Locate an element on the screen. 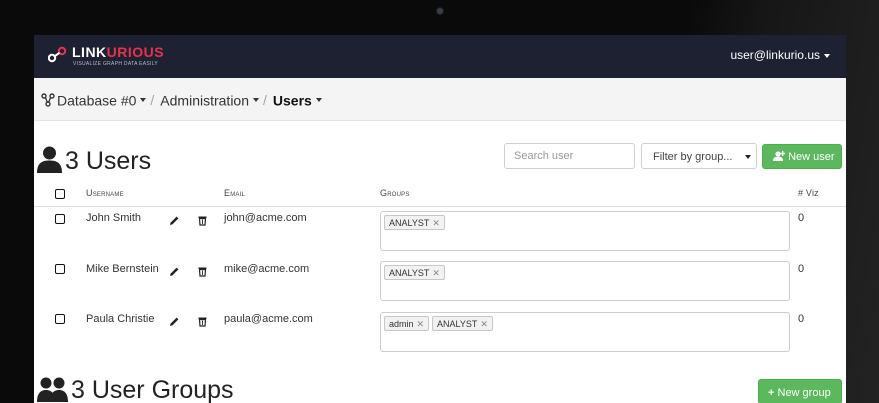 The image size is (879, 403). breadcrumb-bar: Database #0 / Administration / Users is located at coordinates (440, 99).